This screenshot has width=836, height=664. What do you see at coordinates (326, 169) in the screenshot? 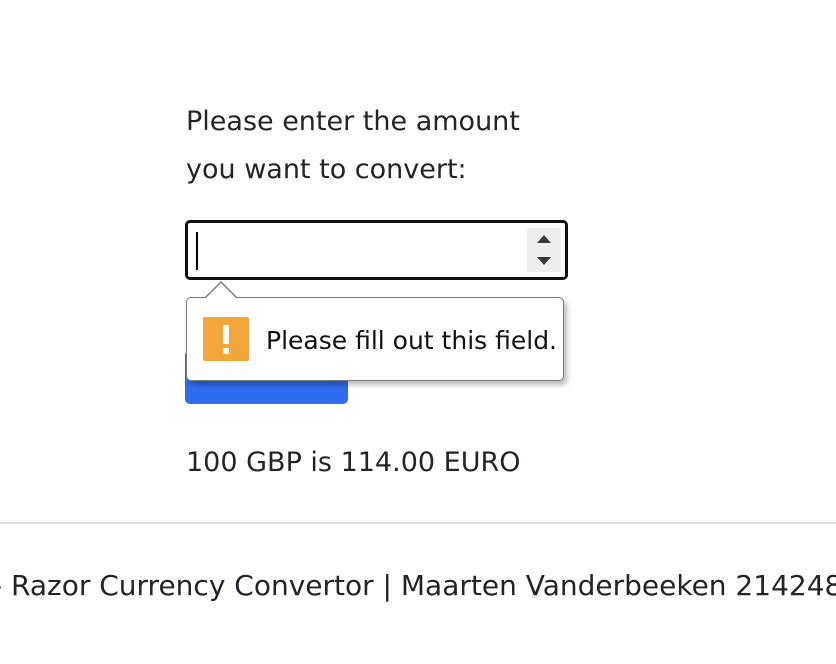
I see `prompt-line-2: you want to convert:` at bounding box center [326, 169].